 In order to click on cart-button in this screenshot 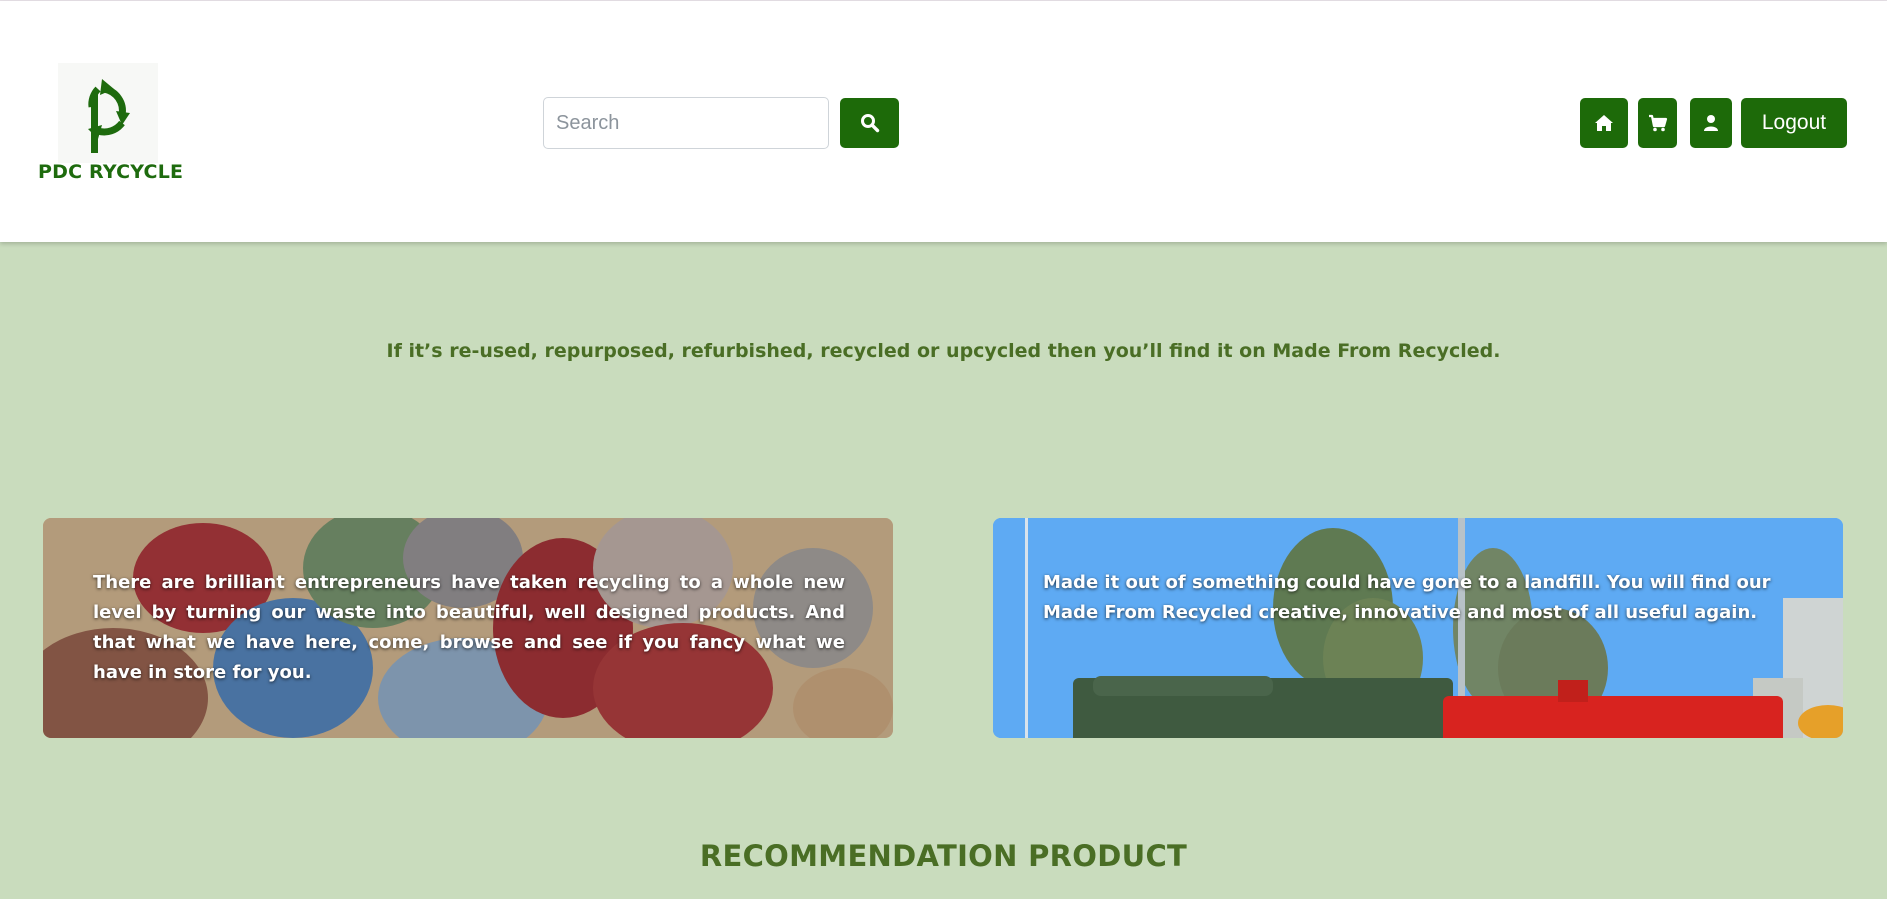, I will do `click(1657, 123)`.